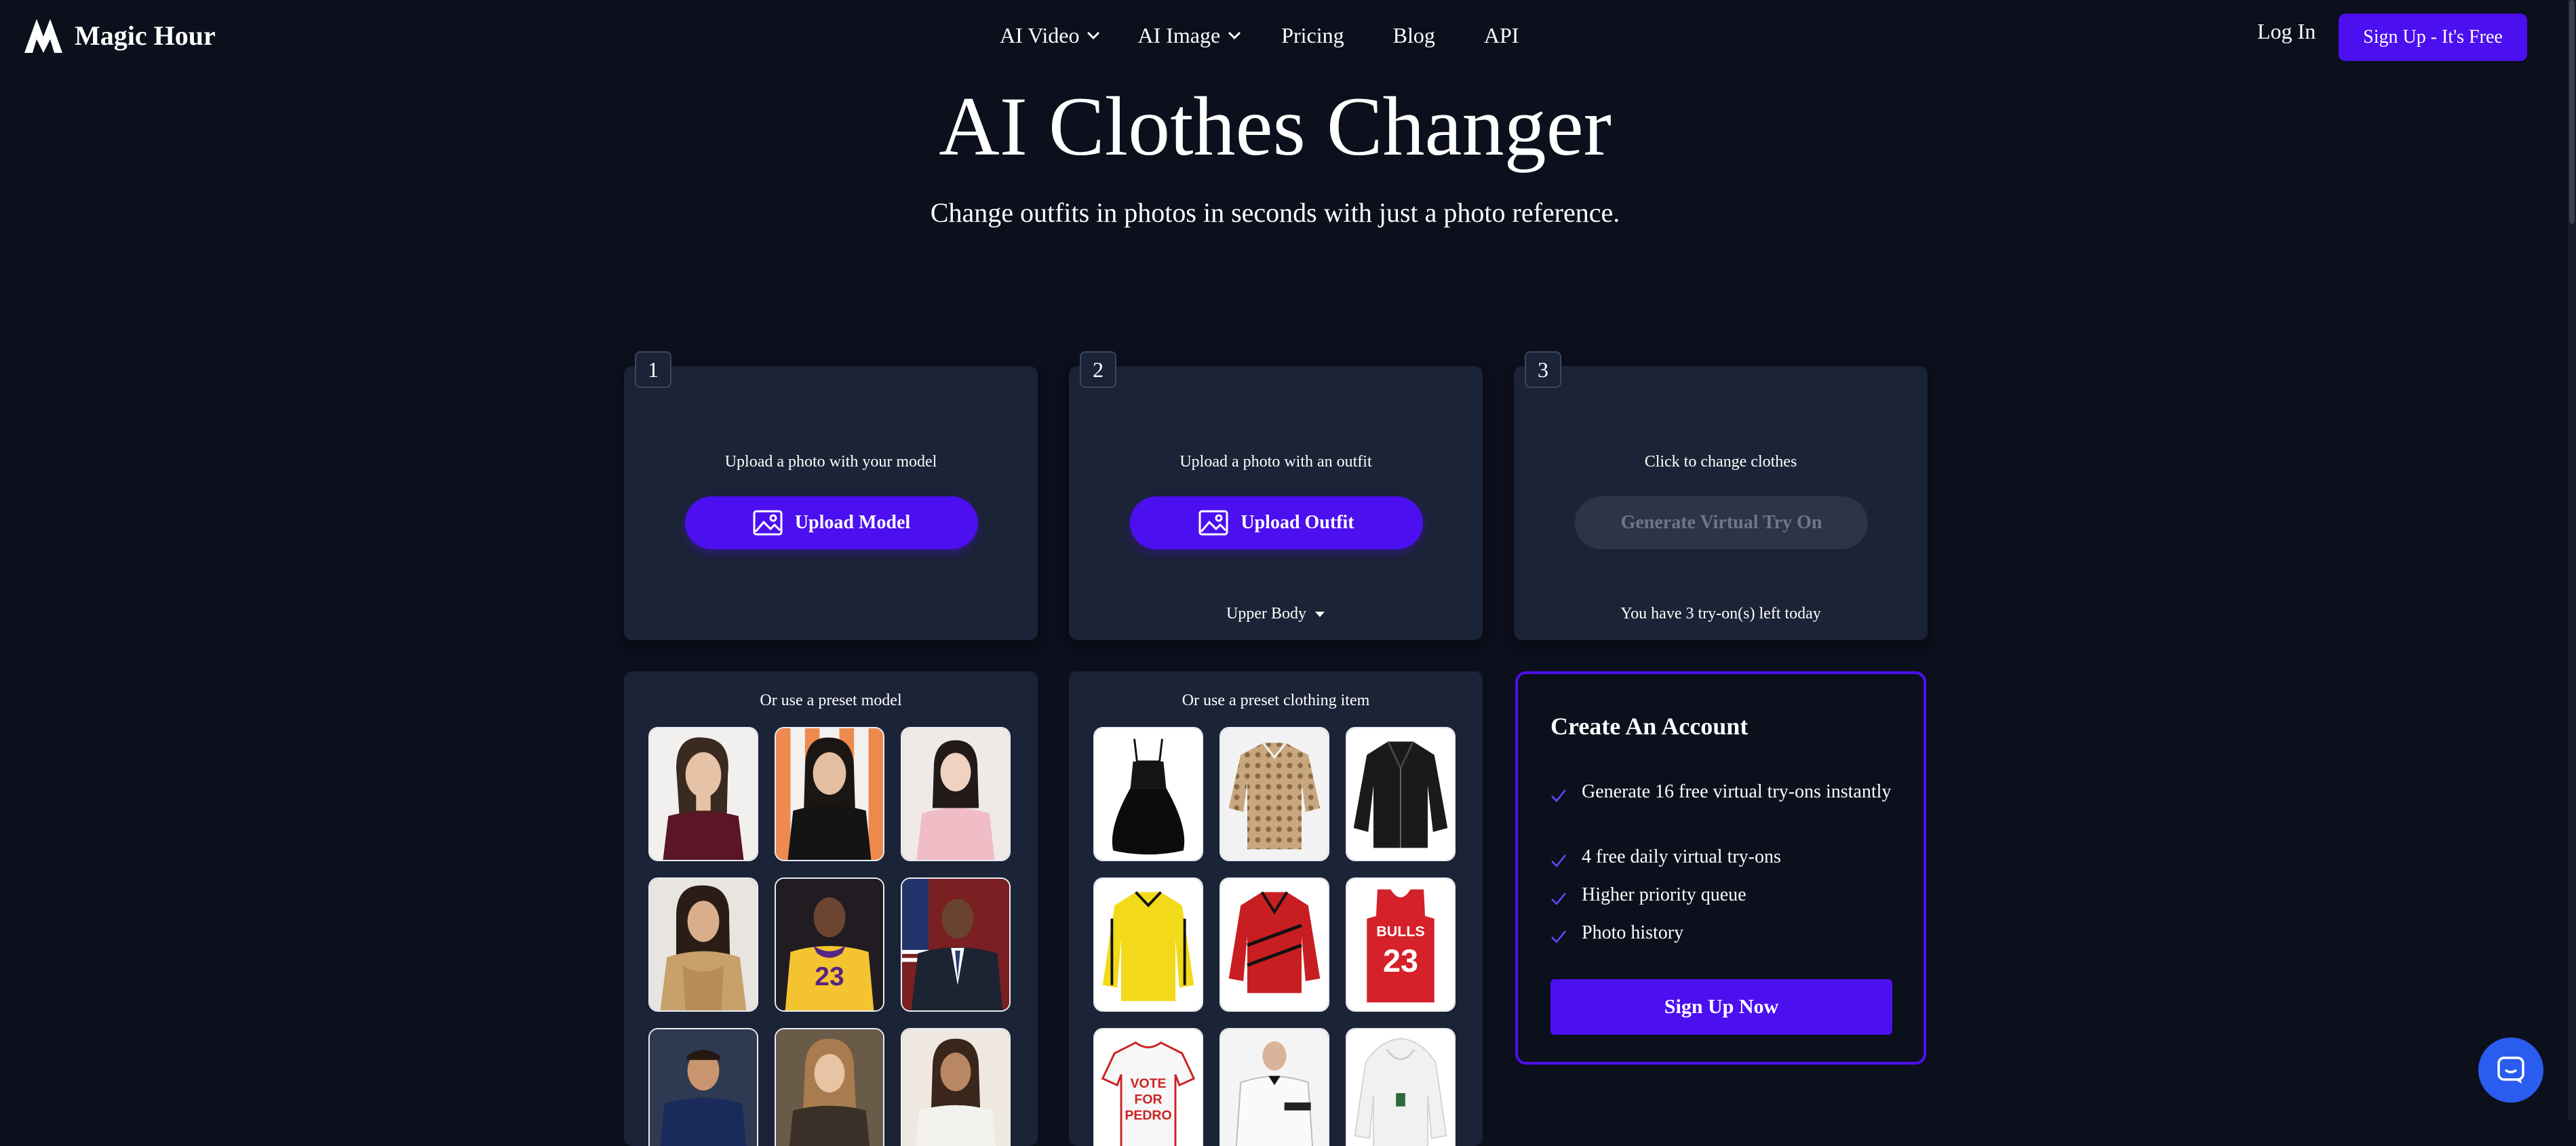  I want to click on preset-clothing-title: Or use a preset clothing item, so click(1276, 700).